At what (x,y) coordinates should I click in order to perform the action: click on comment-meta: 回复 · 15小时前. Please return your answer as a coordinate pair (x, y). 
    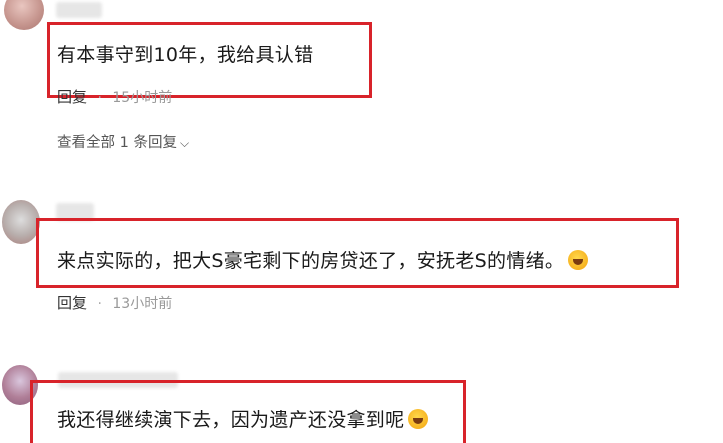
    Looking at the image, I should click on (114, 96).